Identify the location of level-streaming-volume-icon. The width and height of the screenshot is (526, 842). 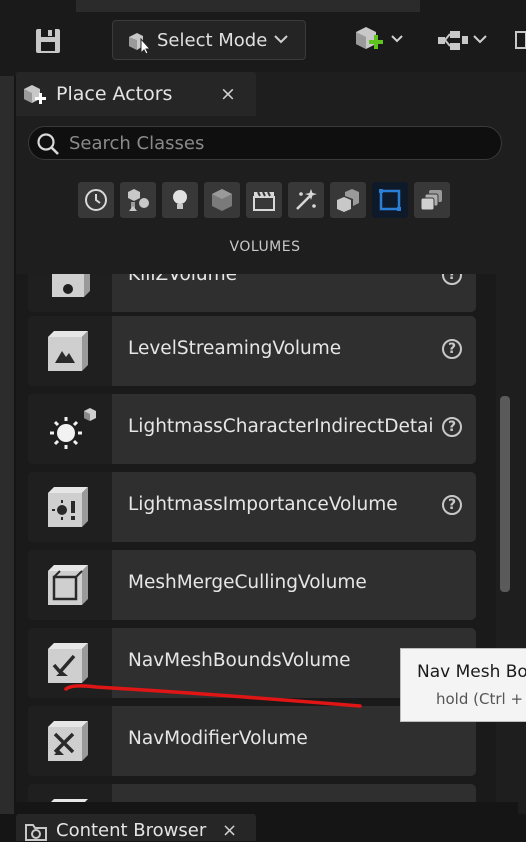
(68, 351).